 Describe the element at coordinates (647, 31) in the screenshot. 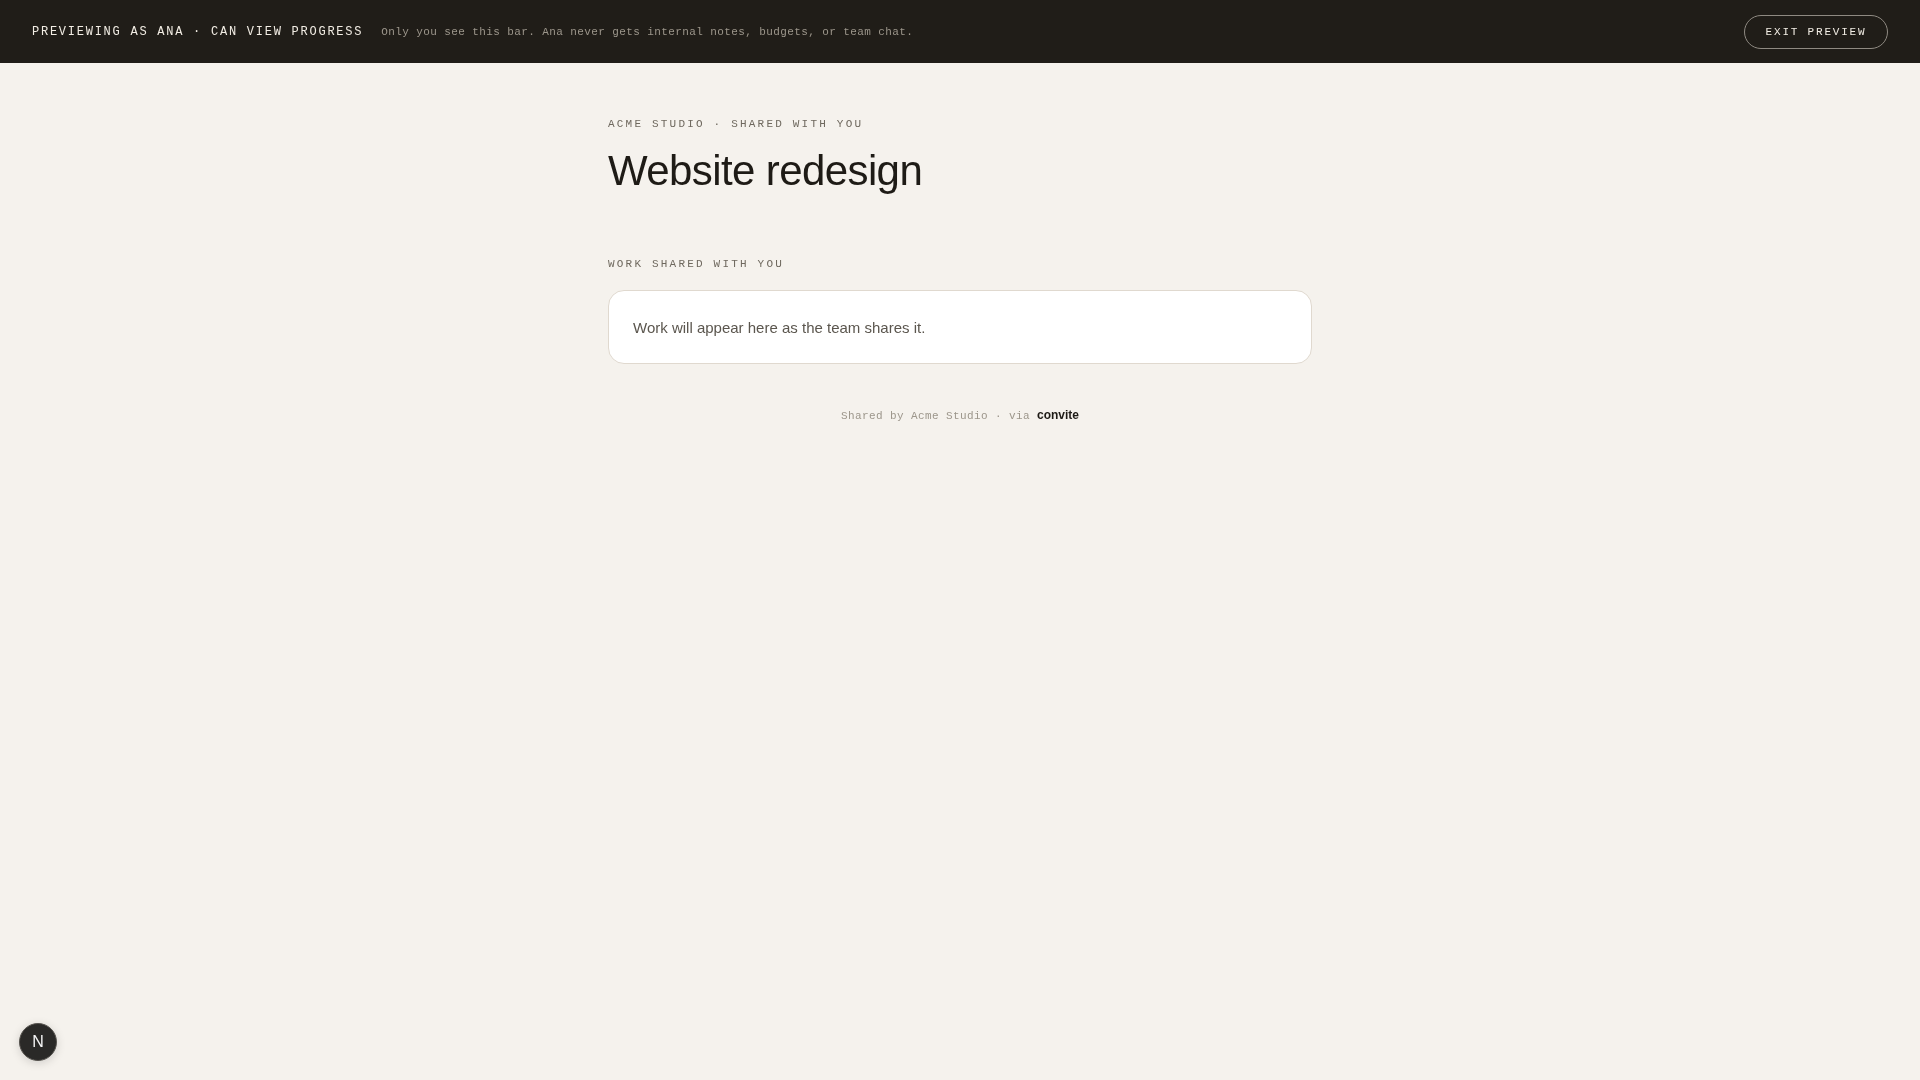

I see `preview-note: Only you see this bar. Ana never gets internal notes, budgets, or team chat.` at that location.